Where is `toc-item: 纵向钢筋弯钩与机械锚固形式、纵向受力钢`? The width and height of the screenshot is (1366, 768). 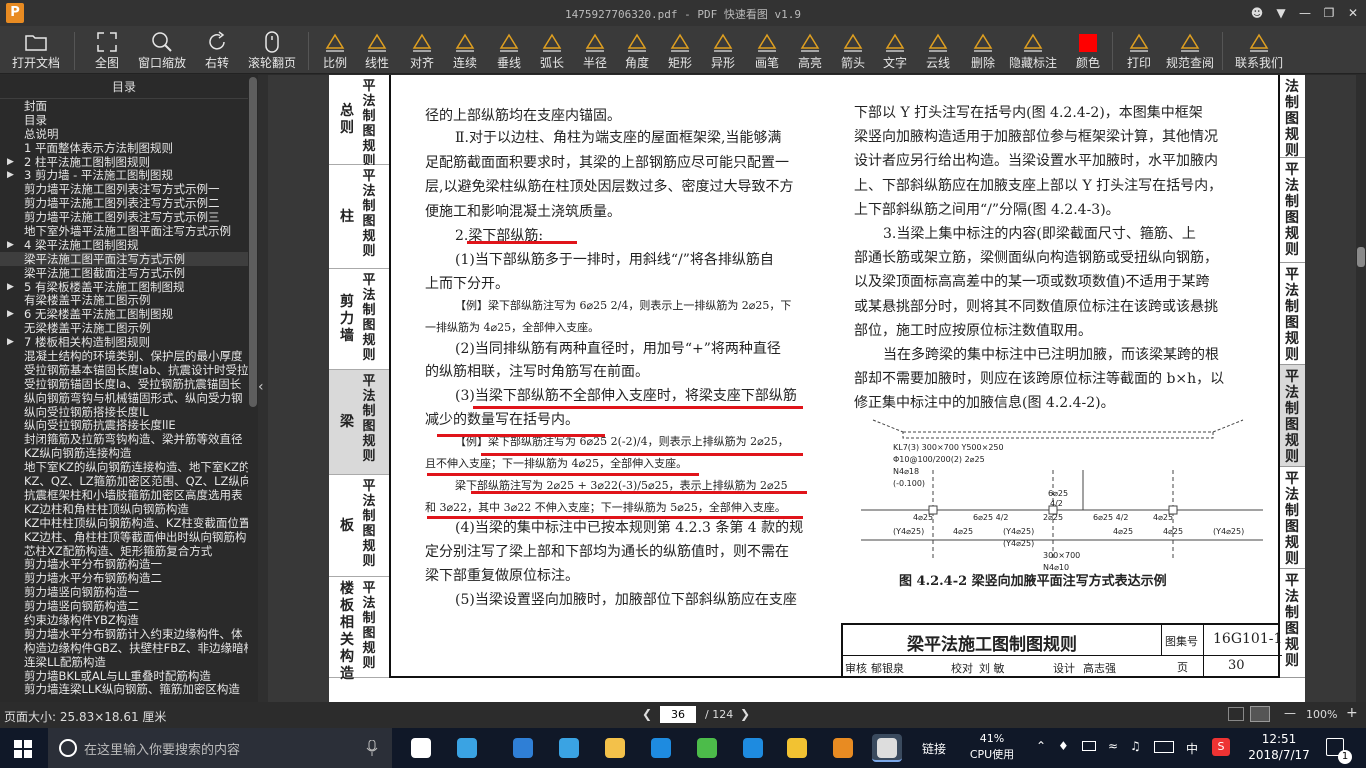 toc-item: 纵向钢筋弯钩与机械锚固形式、纵向受力钢 is located at coordinates (124, 398).